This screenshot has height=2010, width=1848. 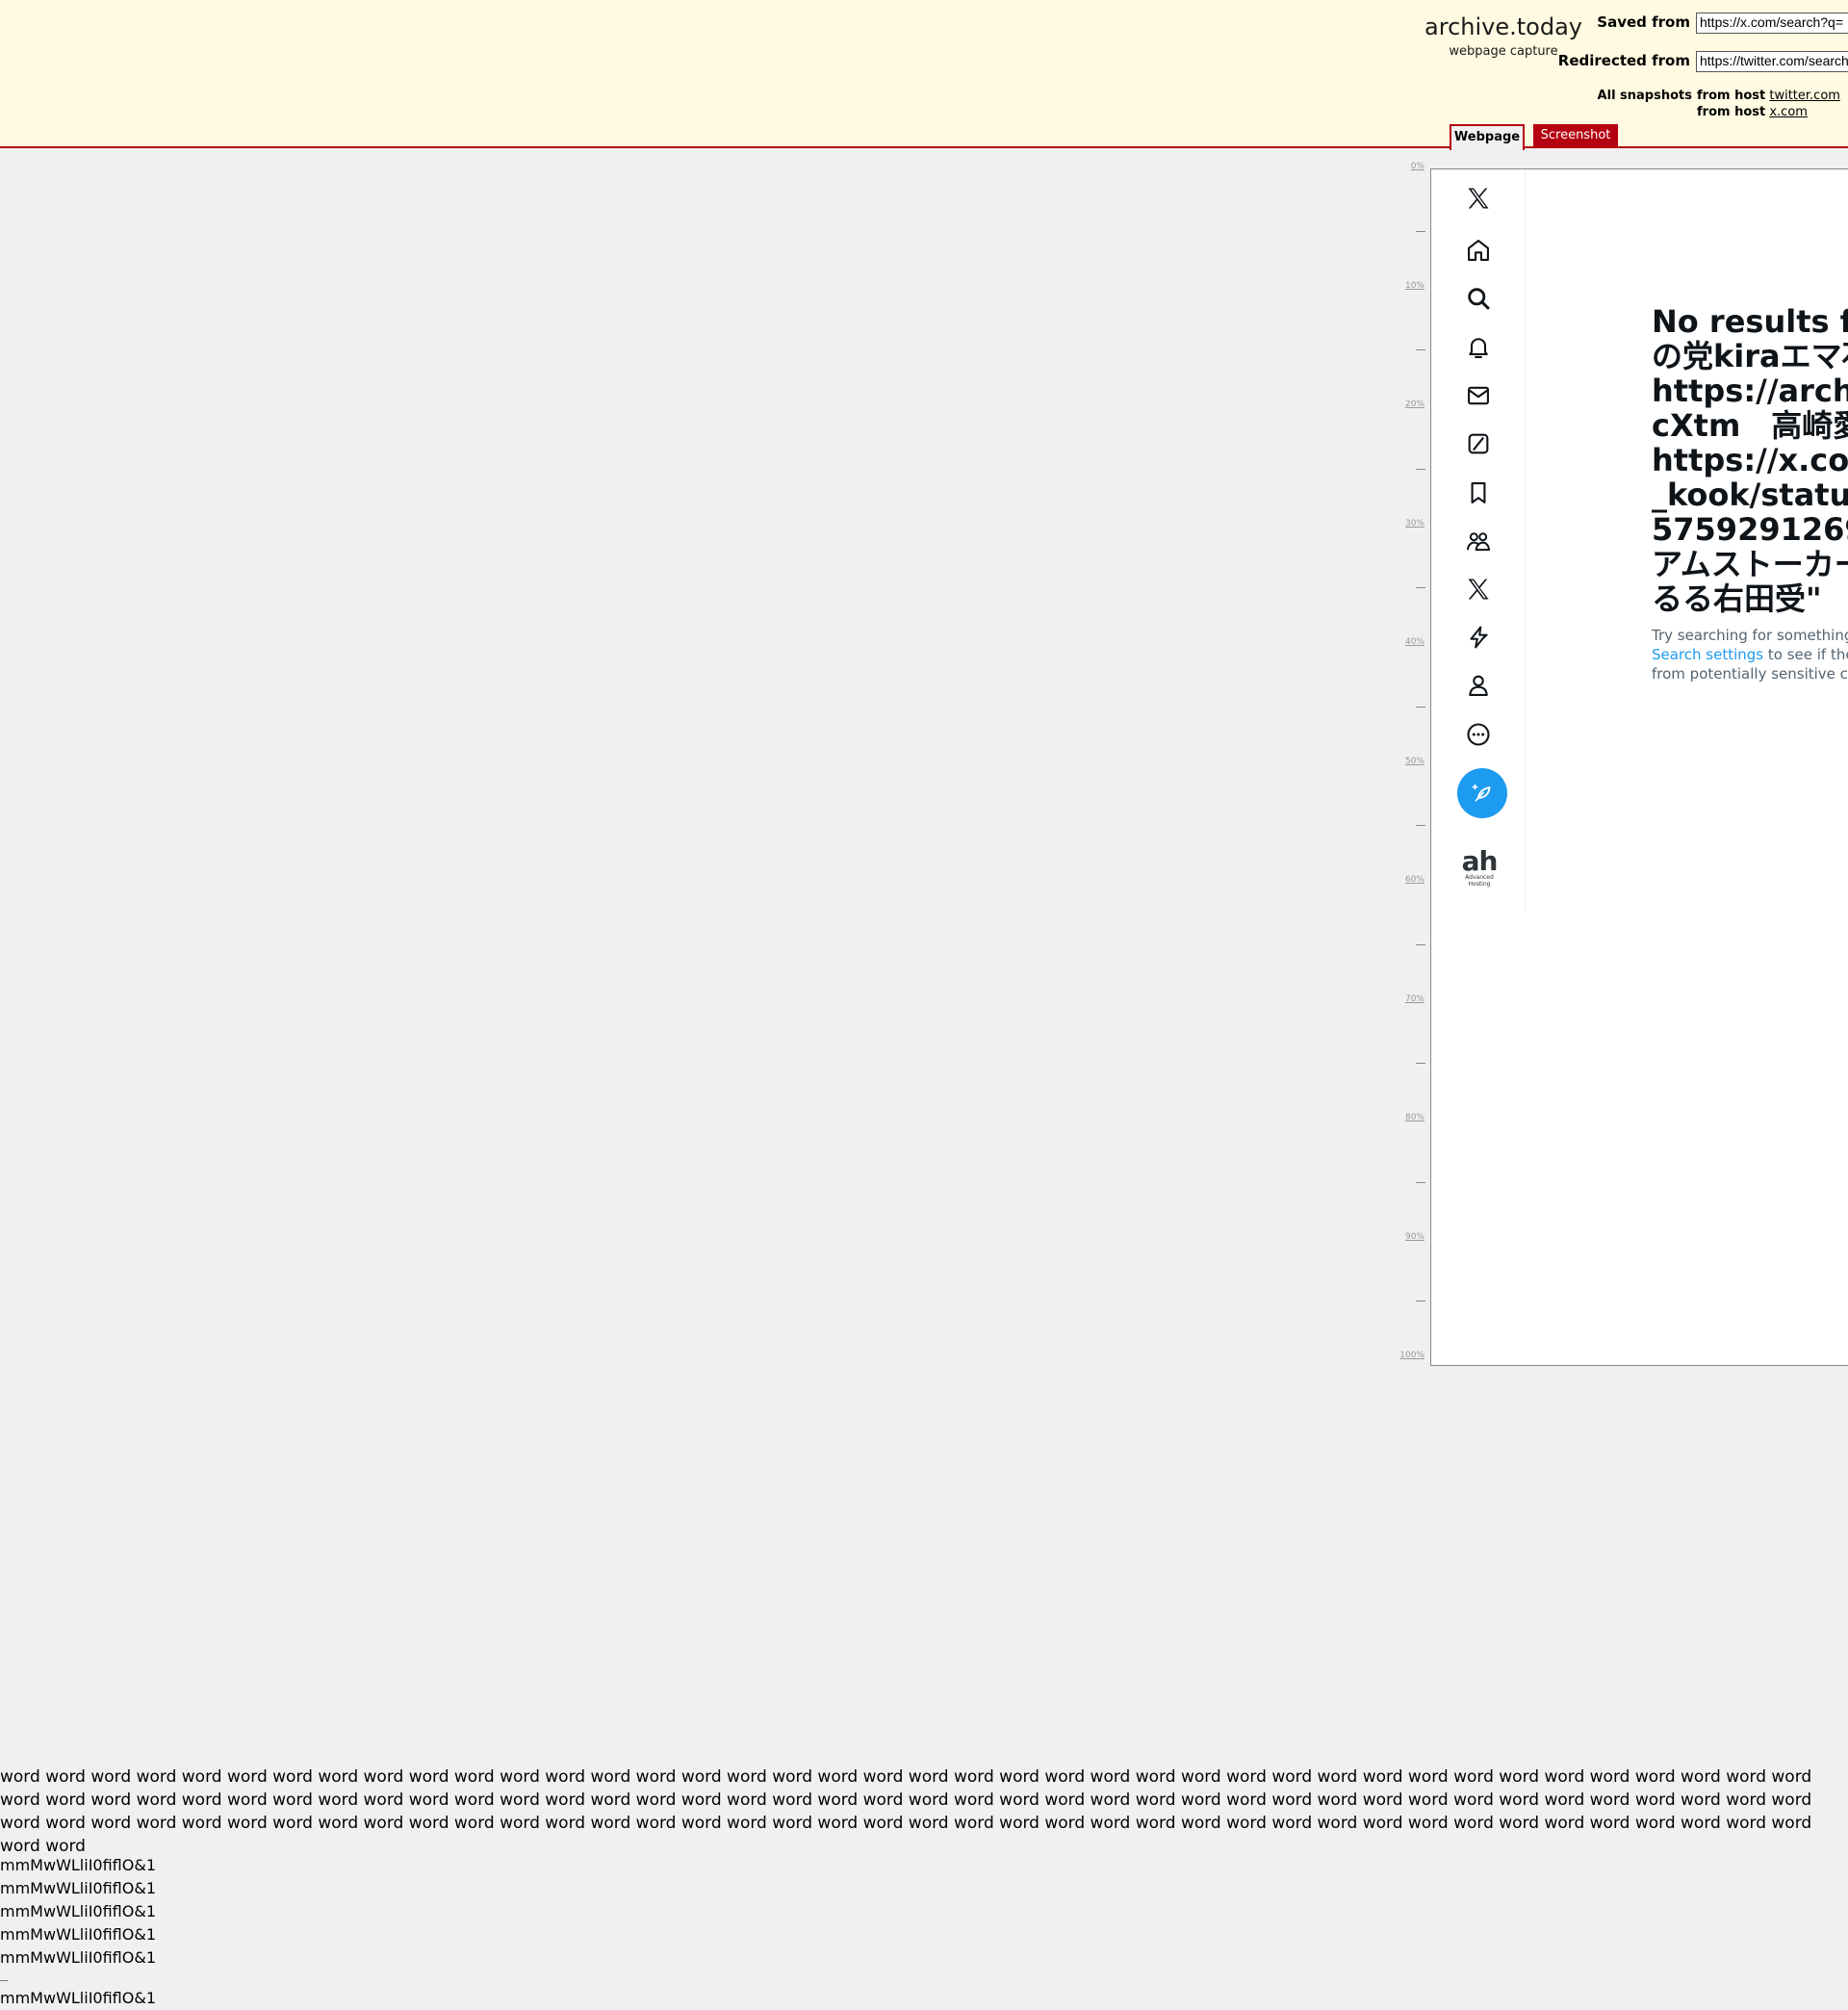 What do you see at coordinates (1575, 136) in the screenshot?
I see `tab-screenshot: Screenshot` at bounding box center [1575, 136].